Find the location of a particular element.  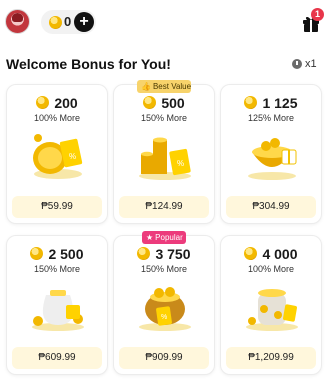

coin-balance: 0 is located at coordinates (68, 21).